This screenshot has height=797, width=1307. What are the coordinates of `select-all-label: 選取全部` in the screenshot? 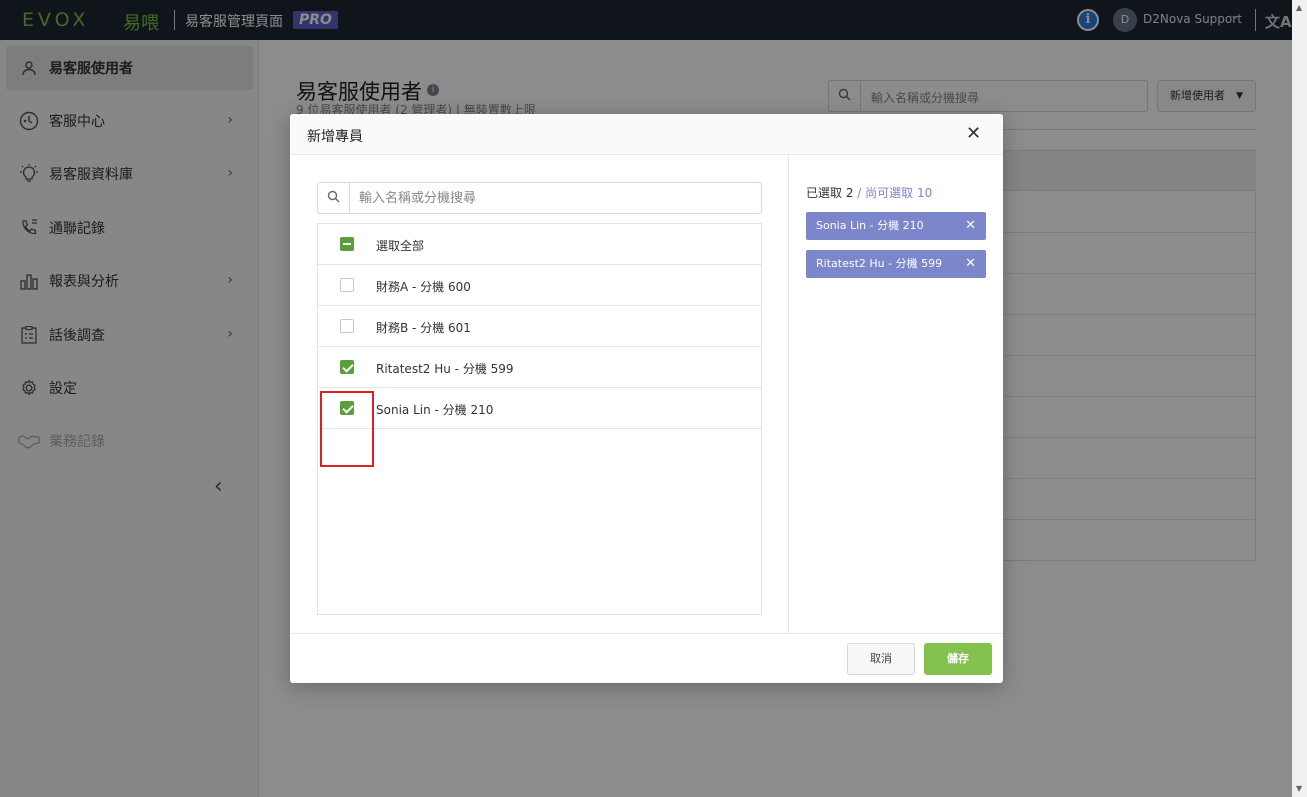 It's located at (400, 246).